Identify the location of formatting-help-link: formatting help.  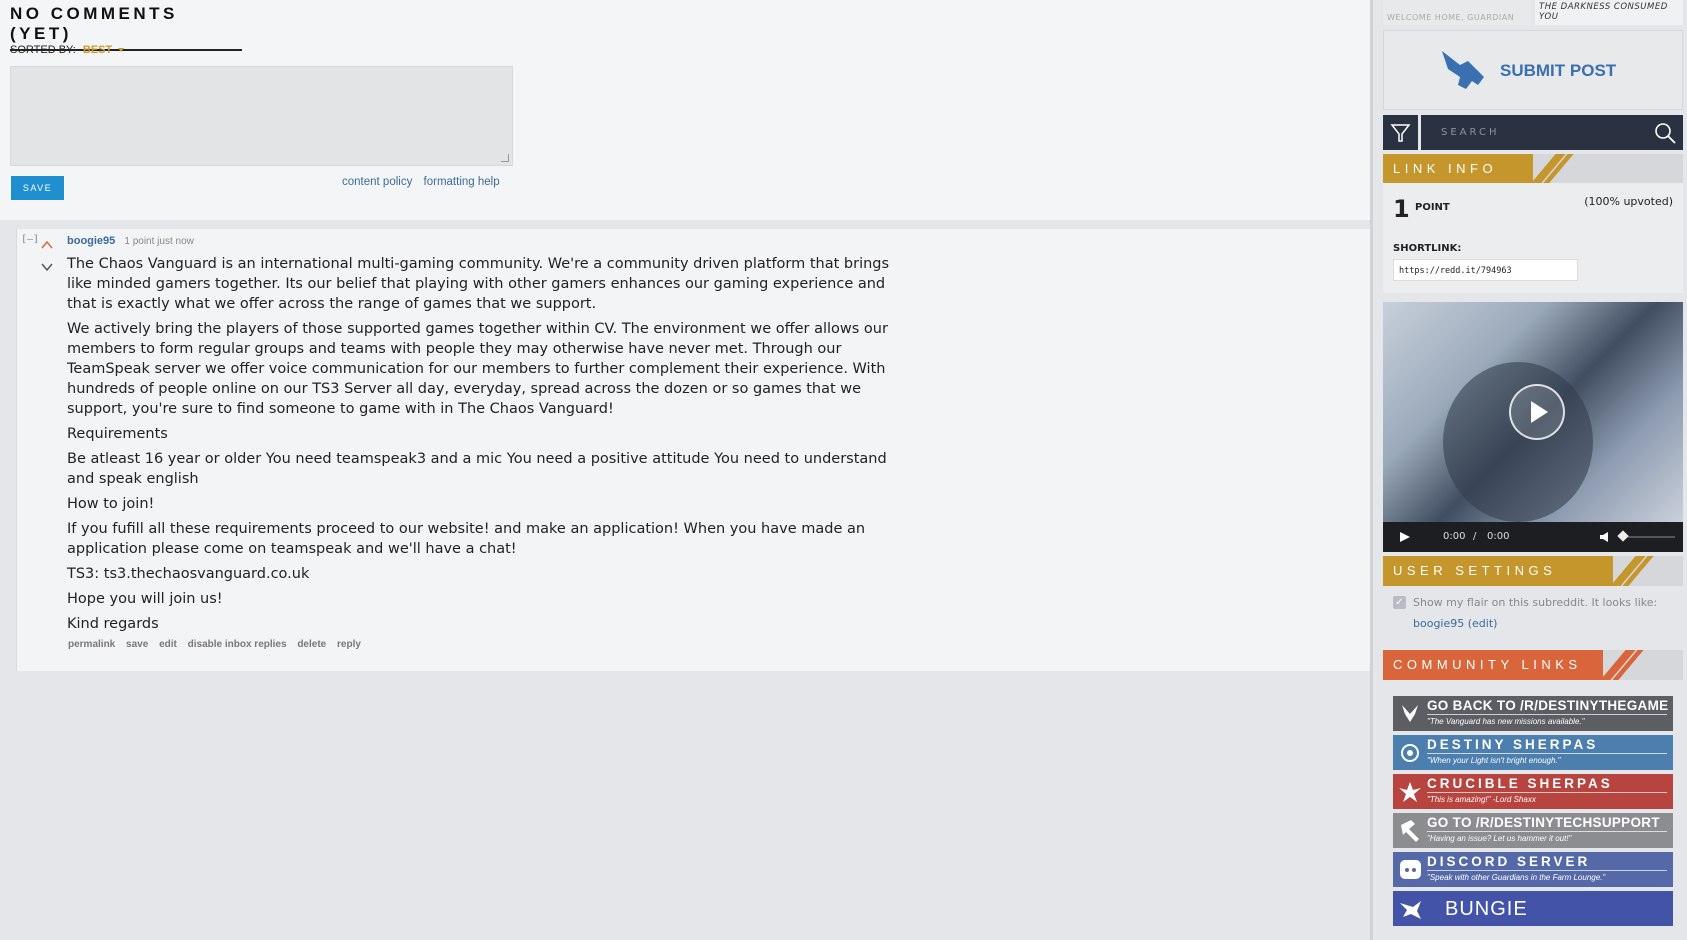
(462, 182).